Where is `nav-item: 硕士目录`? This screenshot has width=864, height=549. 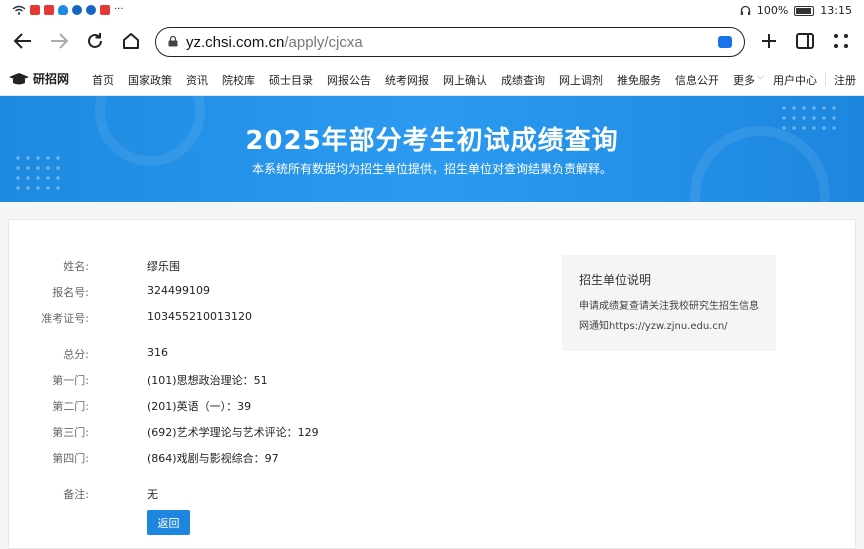 nav-item: 硕士目录 is located at coordinates (291, 80).